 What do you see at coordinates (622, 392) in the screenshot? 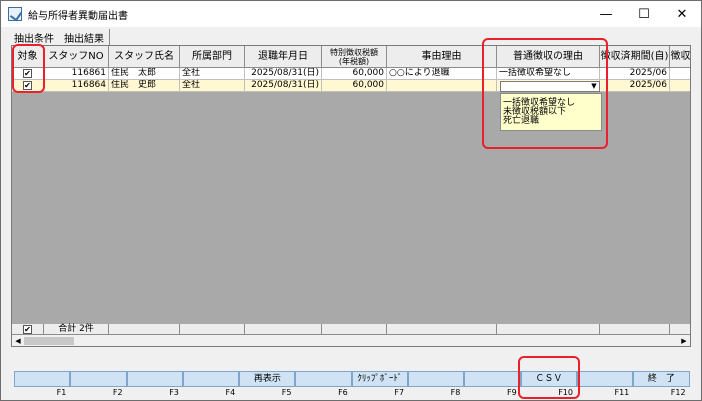
I see `fkey-label: F11` at bounding box center [622, 392].